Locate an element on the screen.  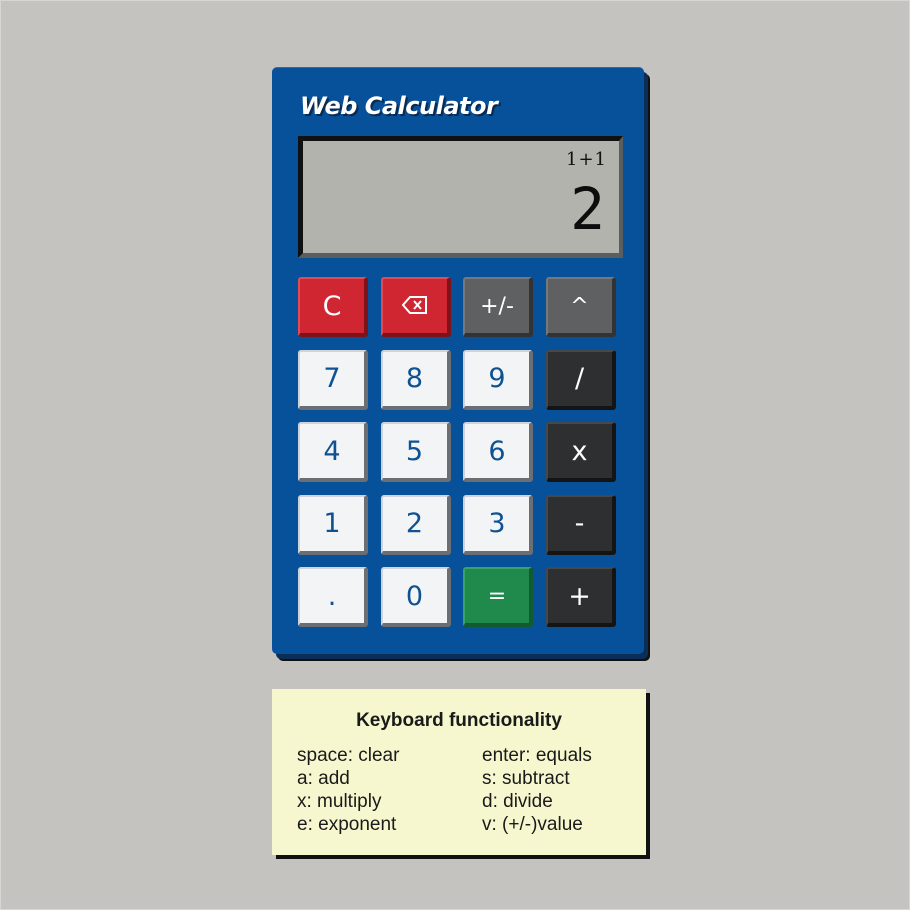
key-6-button: 6 is located at coordinates (498, 452).